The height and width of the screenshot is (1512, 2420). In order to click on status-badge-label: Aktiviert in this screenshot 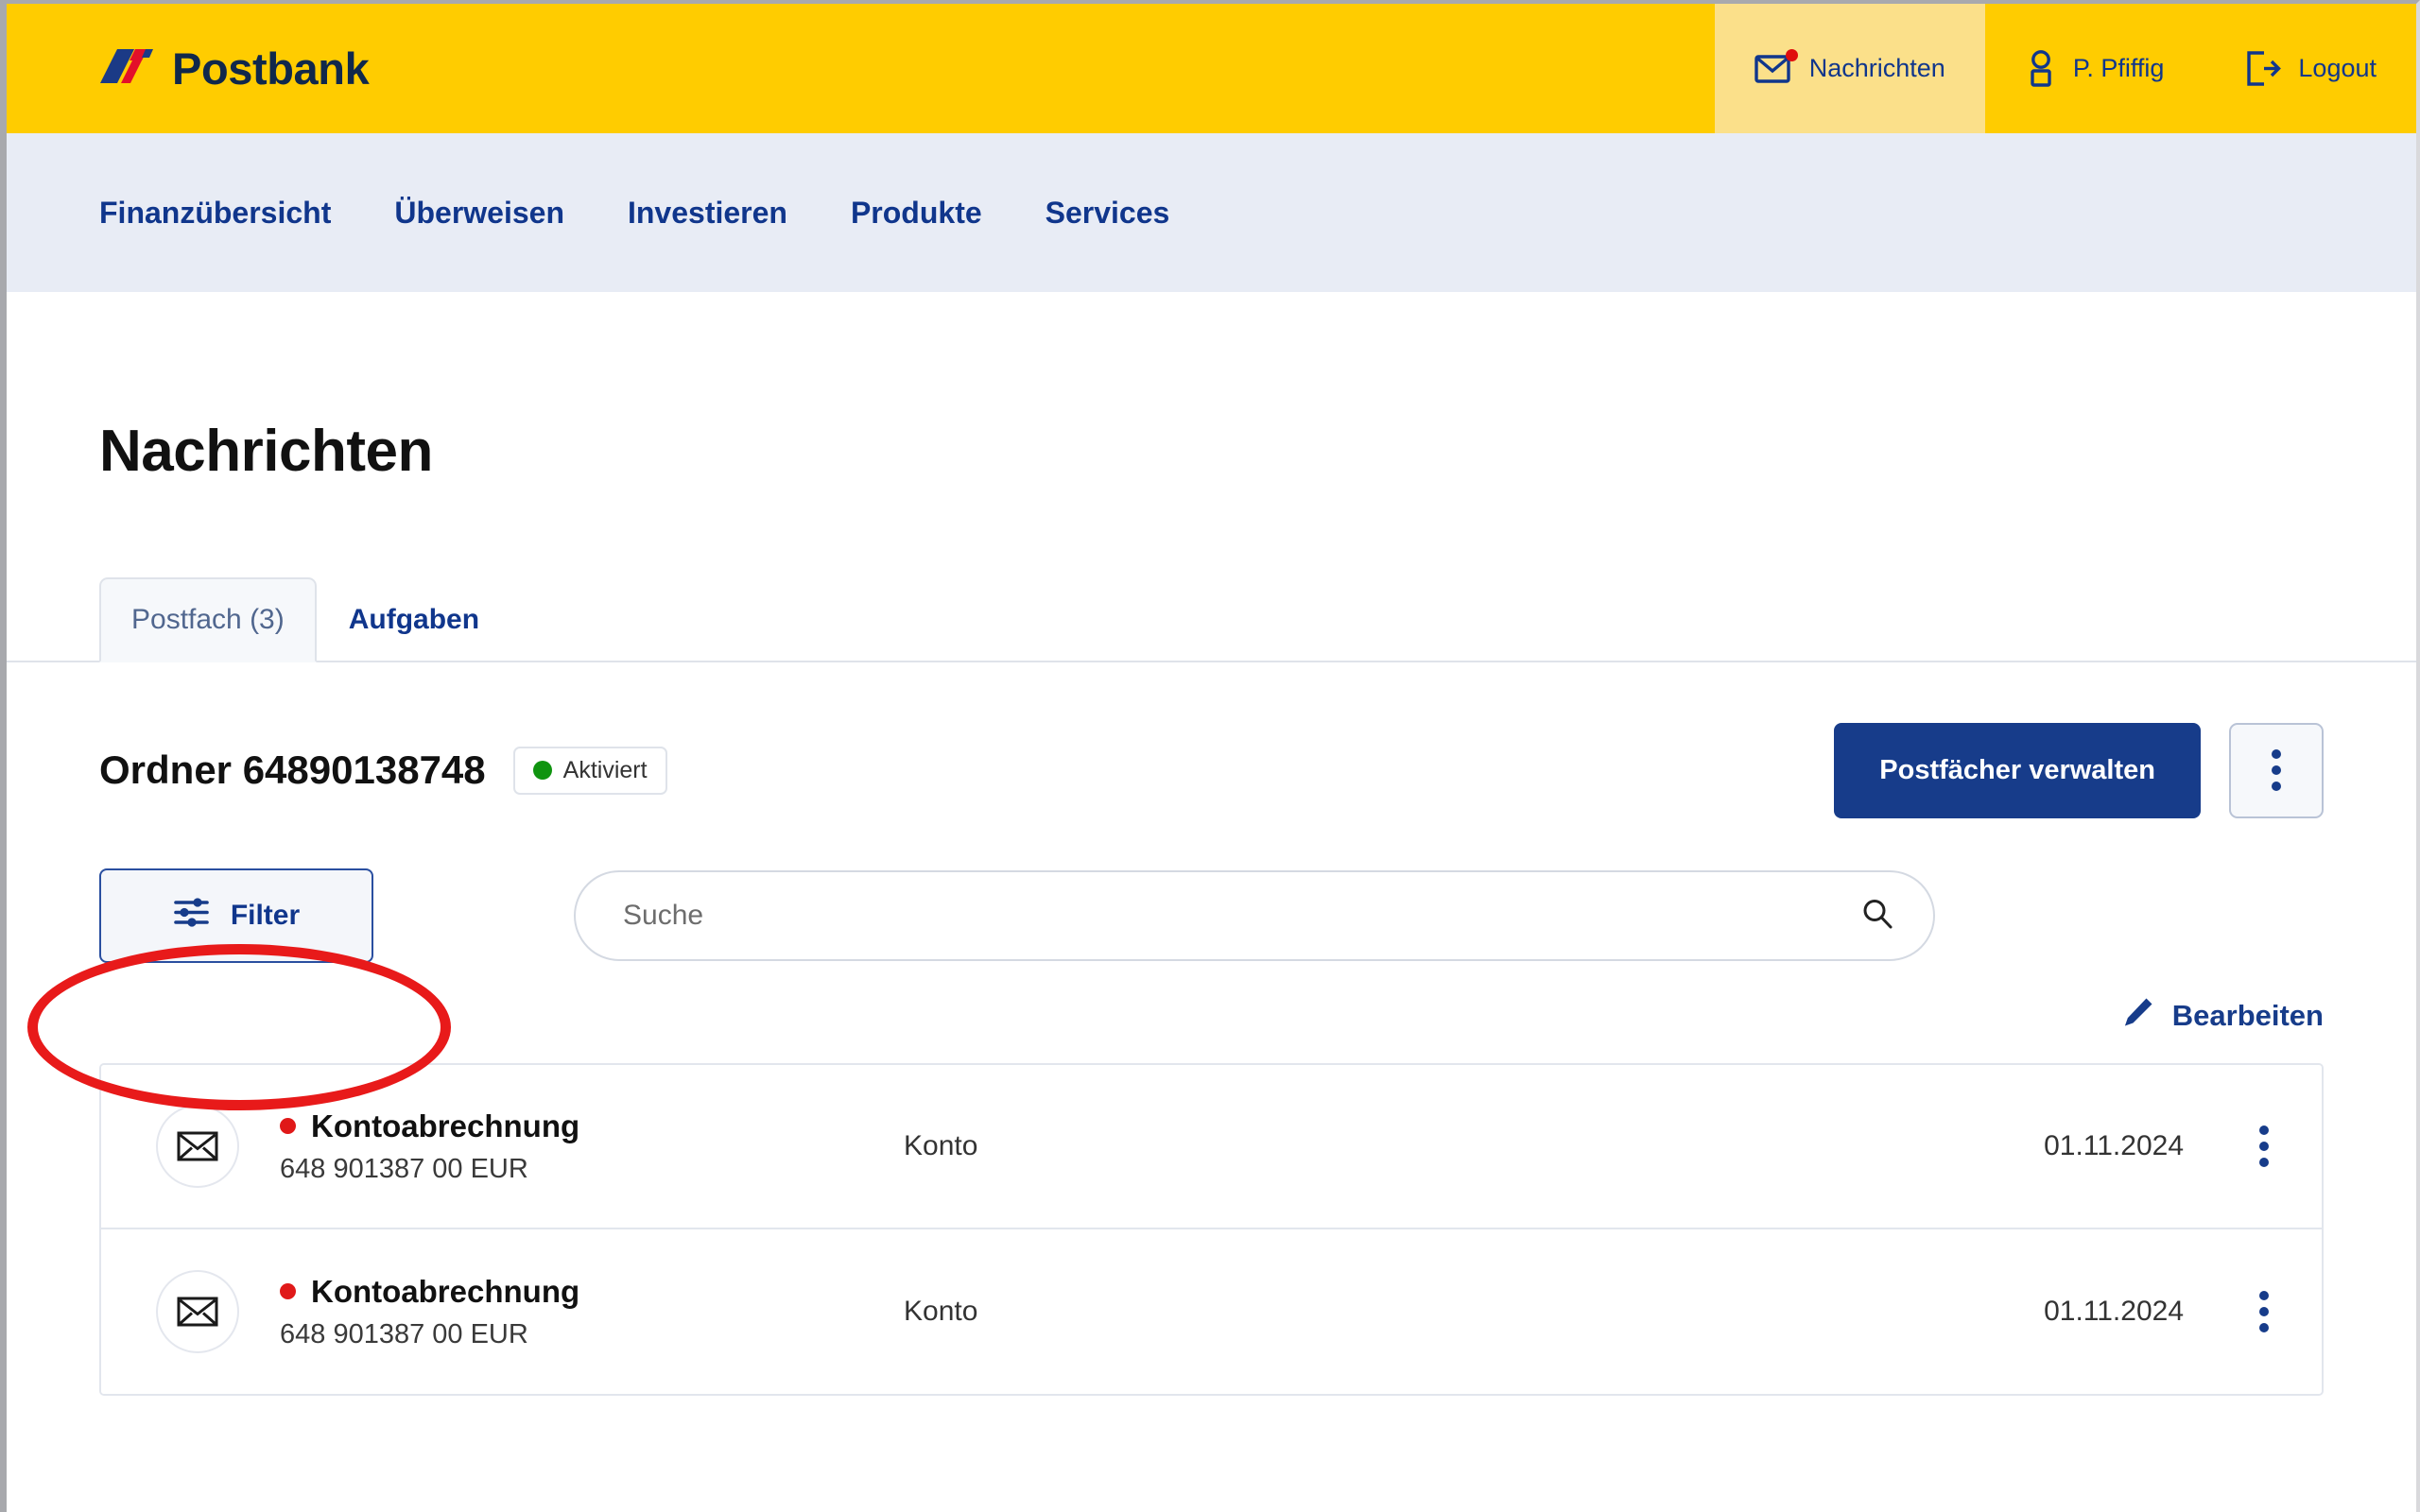, I will do `click(605, 769)`.